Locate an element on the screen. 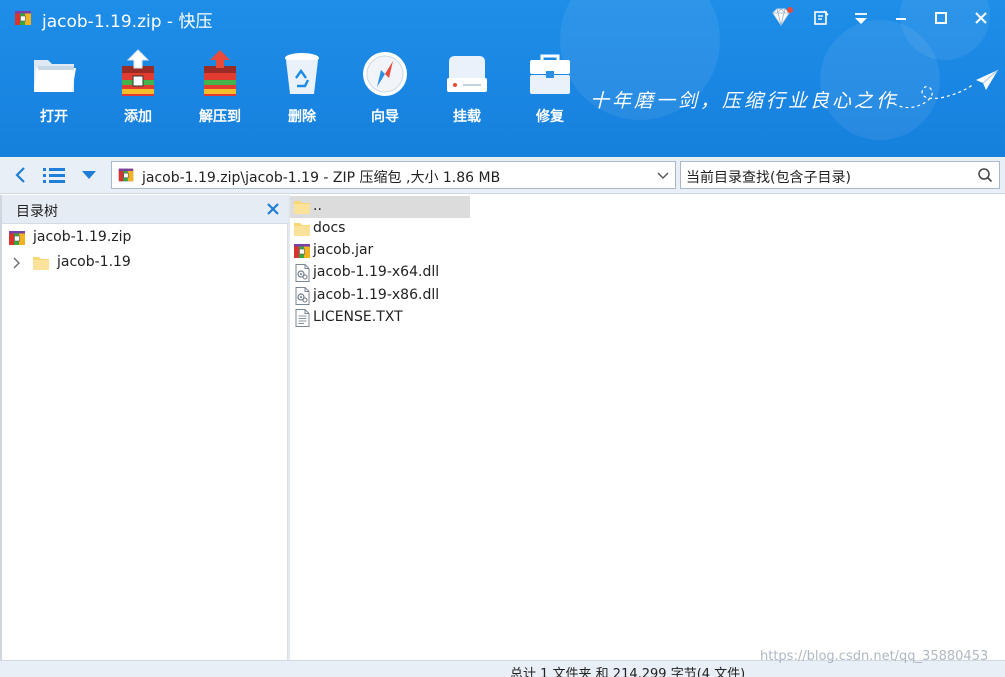 Image resolution: width=1005 pixels, height=677 pixels. file-name: jacob.jar is located at coordinates (343, 250).